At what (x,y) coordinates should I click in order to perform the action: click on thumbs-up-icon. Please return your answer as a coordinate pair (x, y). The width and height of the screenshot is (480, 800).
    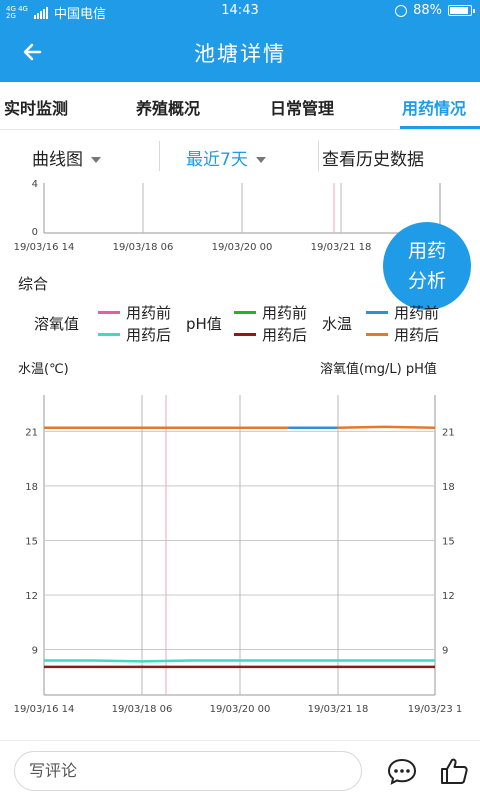
    Looking at the image, I should click on (454, 771).